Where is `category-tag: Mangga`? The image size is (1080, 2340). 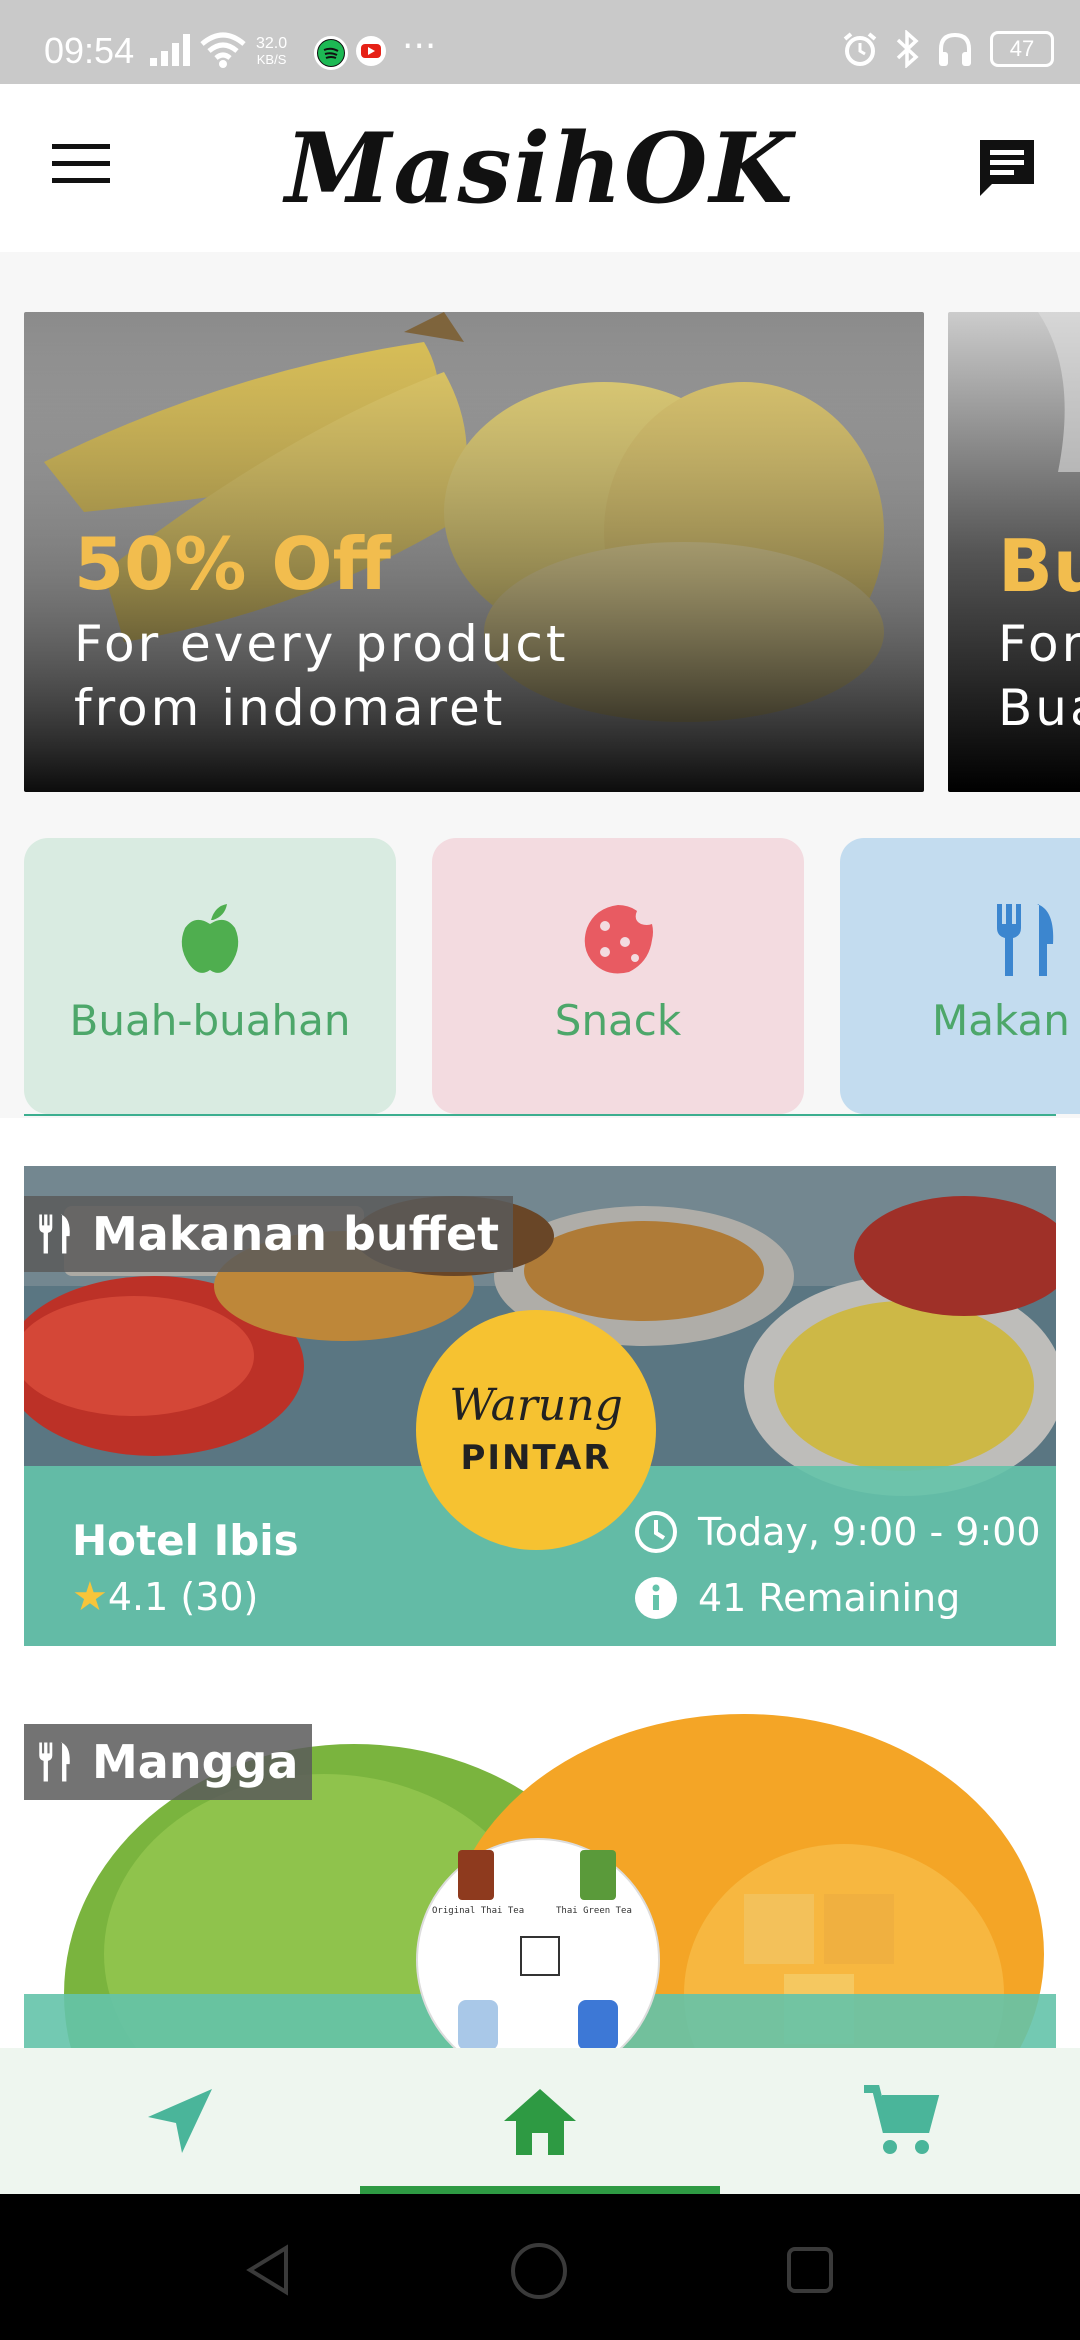 category-tag: Mangga is located at coordinates (168, 1762).